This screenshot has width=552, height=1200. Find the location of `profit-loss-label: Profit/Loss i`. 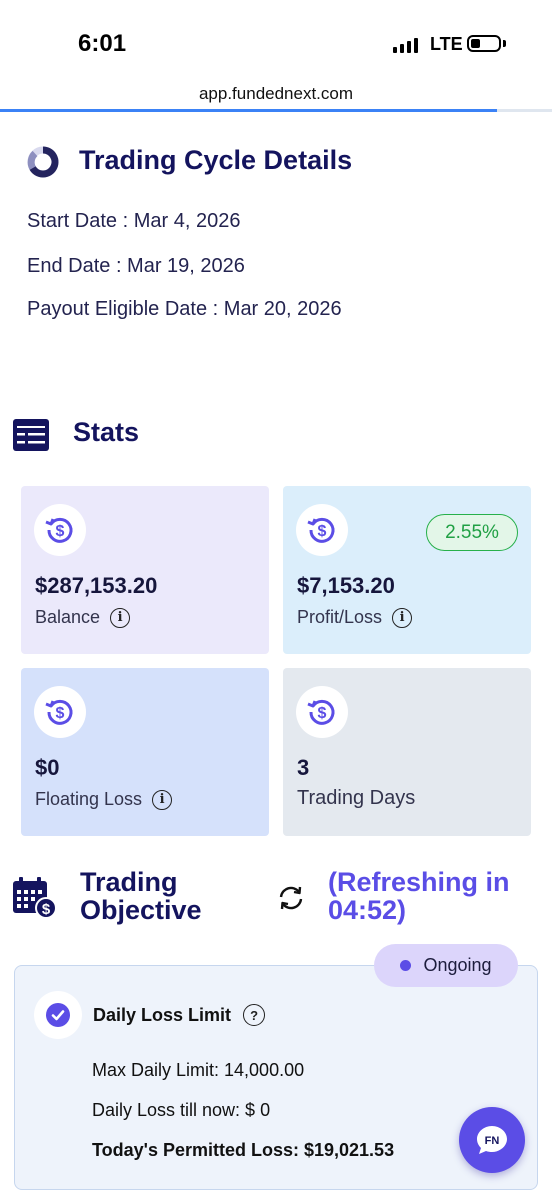

profit-loss-label: Profit/Loss i is located at coordinates (355, 617).